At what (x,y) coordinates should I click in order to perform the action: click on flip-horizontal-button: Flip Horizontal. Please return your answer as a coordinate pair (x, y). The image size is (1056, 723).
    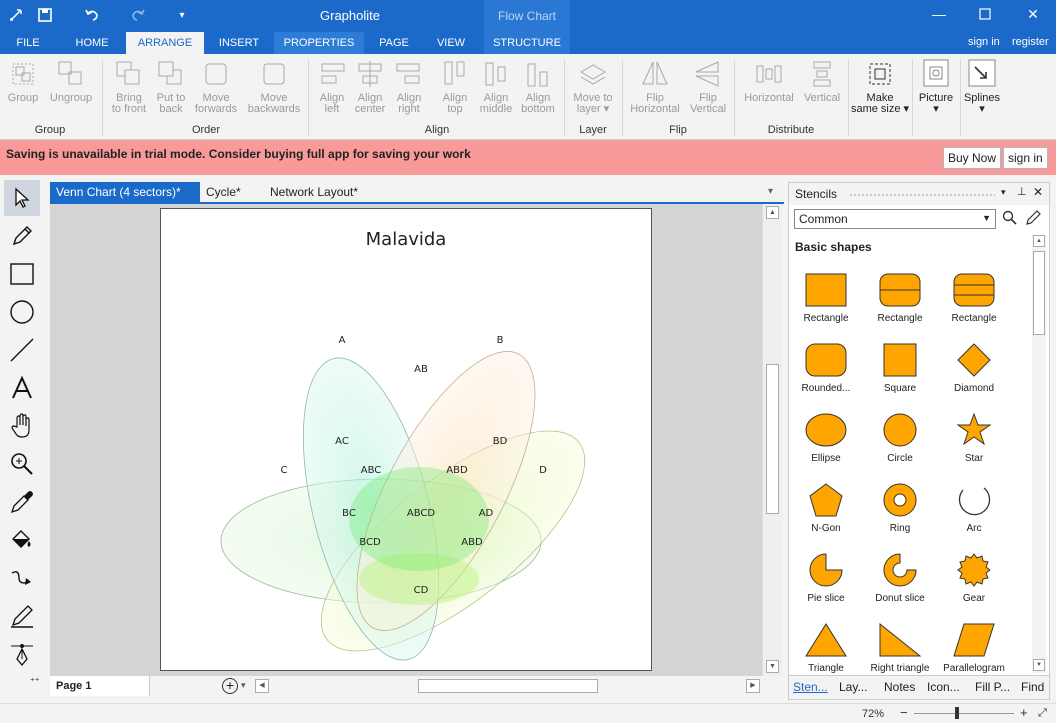
    Looking at the image, I should click on (655, 86).